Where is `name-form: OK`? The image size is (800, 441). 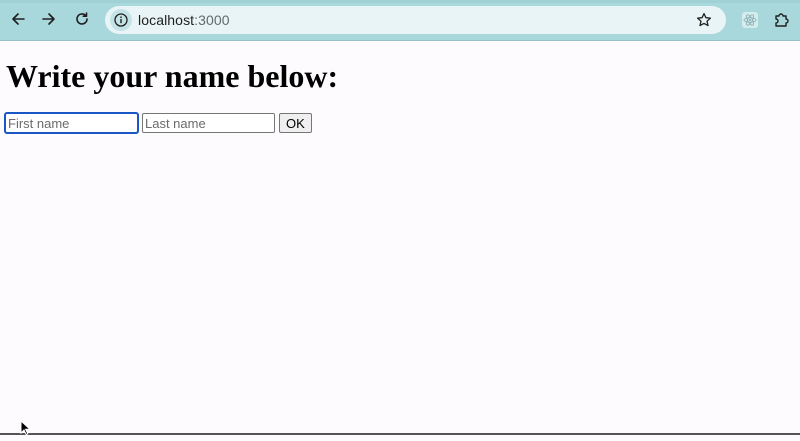
name-form: OK is located at coordinates (158, 123).